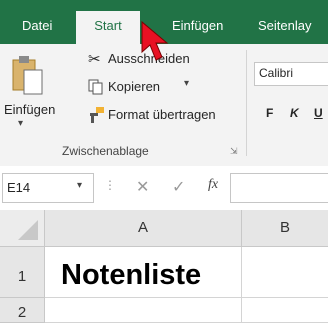 The width and height of the screenshot is (328, 328). I want to click on mouse-cursor-icon, so click(155, 40).